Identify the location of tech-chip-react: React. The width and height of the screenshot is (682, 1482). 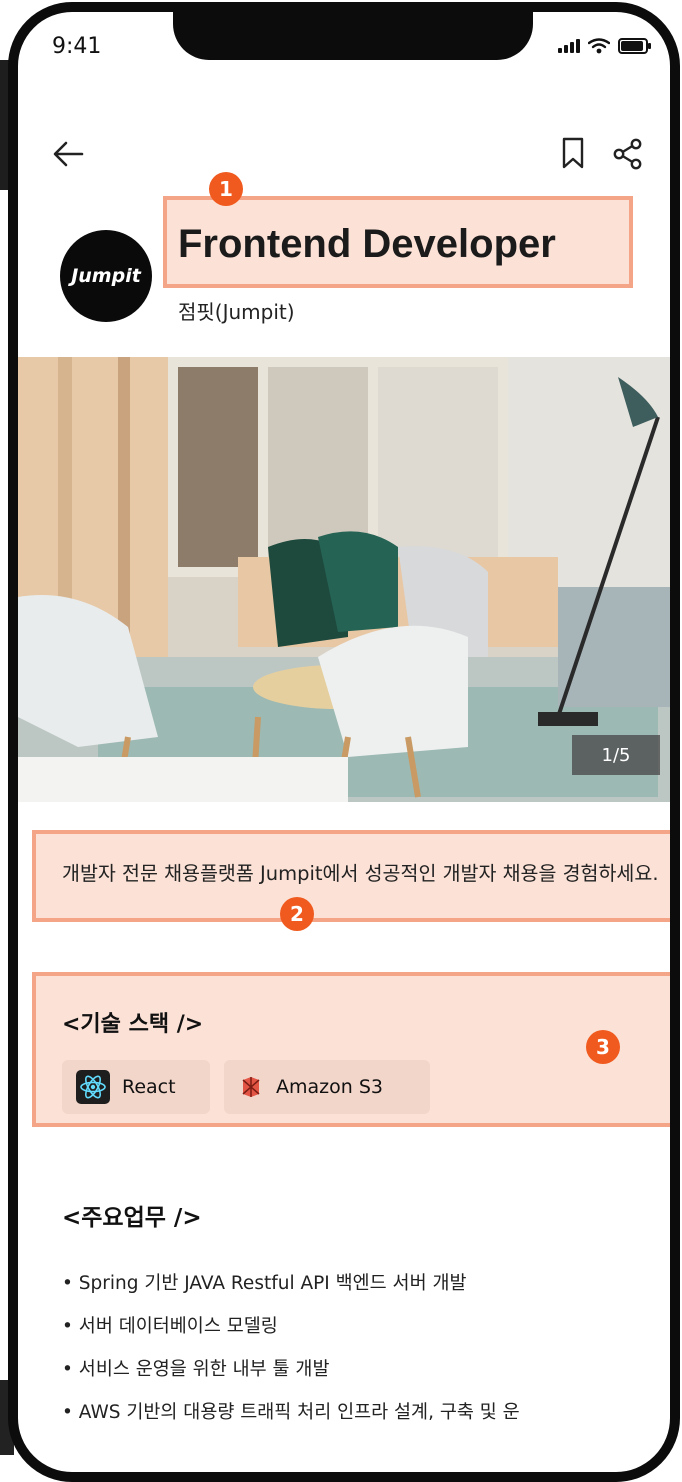
(136, 1087).